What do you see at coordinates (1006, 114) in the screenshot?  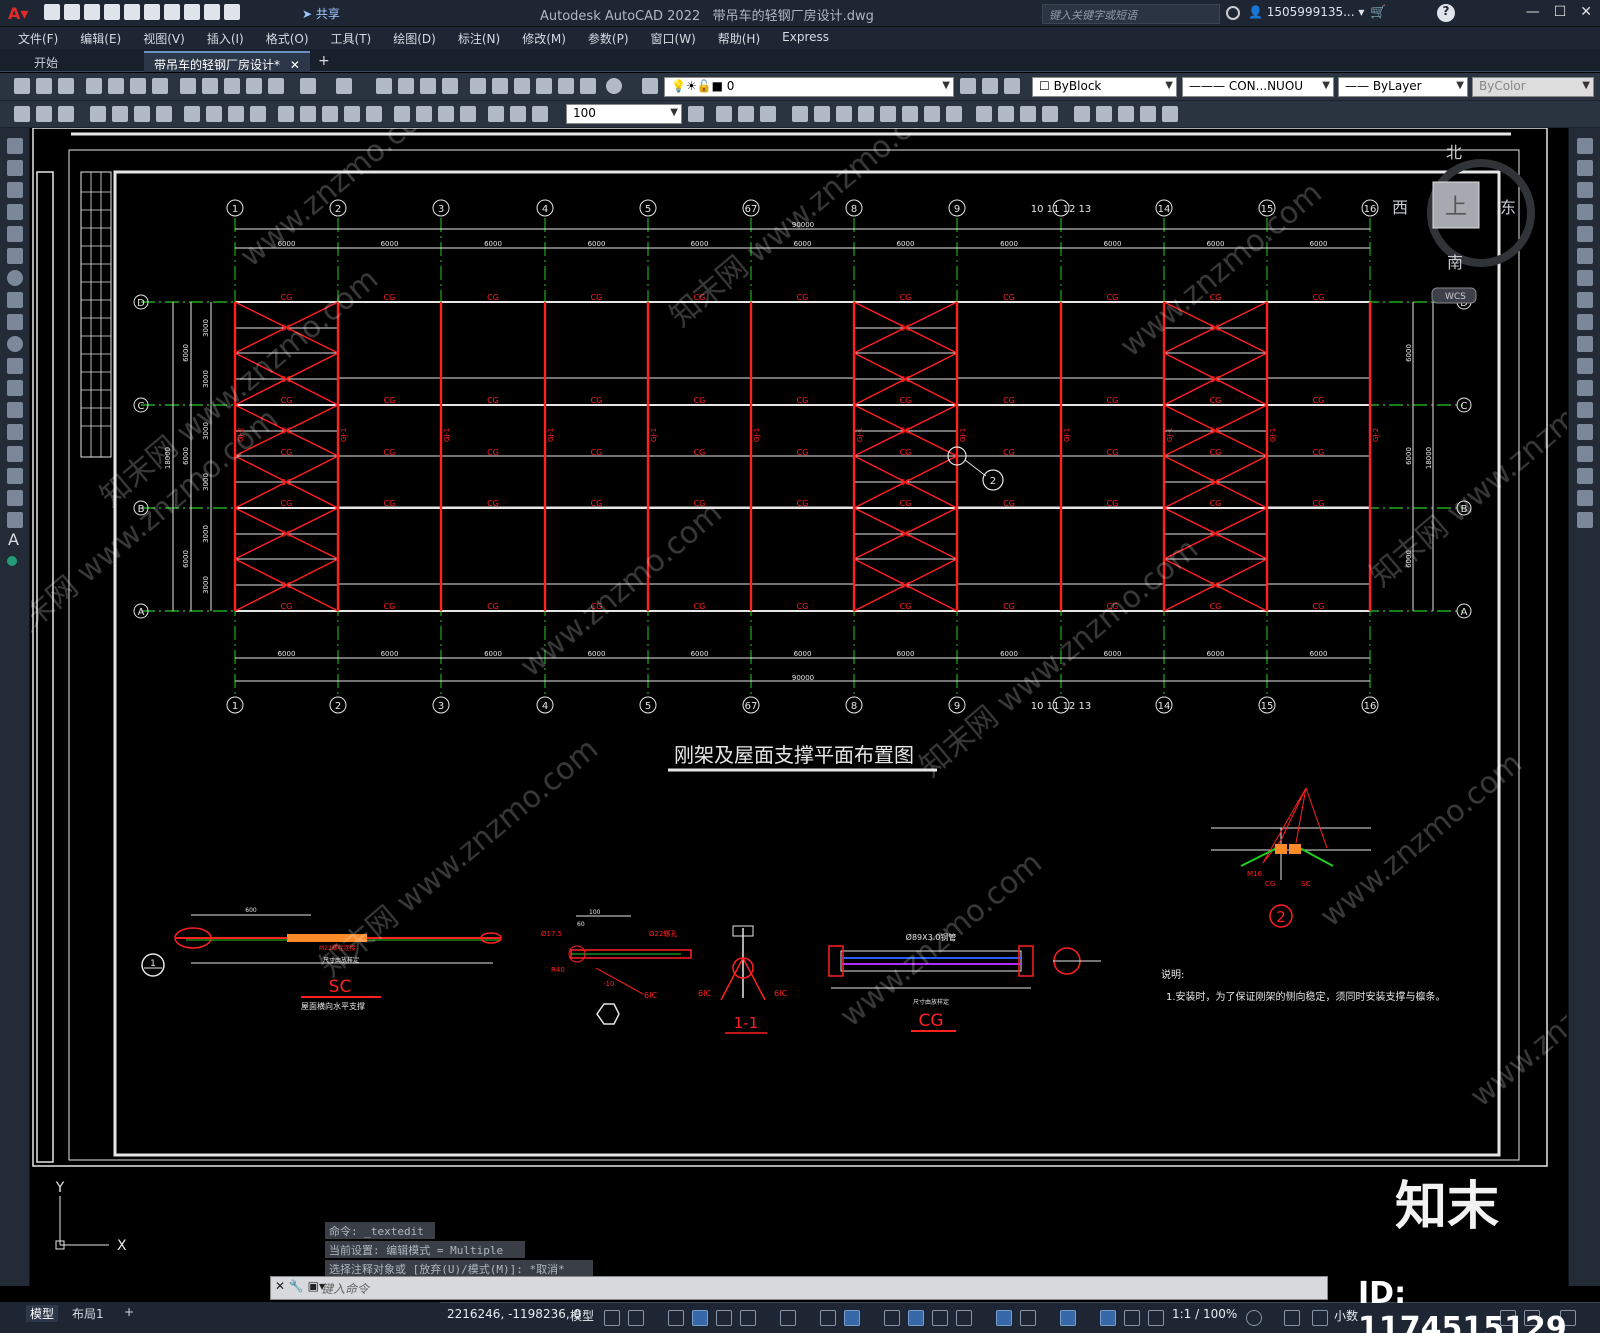 I see `chamfer-icon` at bounding box center [1006, 114].